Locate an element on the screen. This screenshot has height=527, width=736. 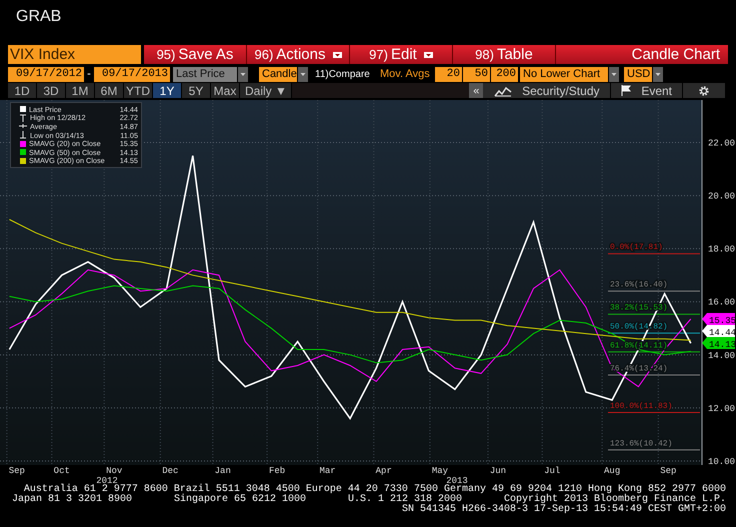
footer-text: SN 541345 H266-3408-3 17-Sep-13 15:54:49 CEST GMT+2:00 is located at coordinates (564, 510).